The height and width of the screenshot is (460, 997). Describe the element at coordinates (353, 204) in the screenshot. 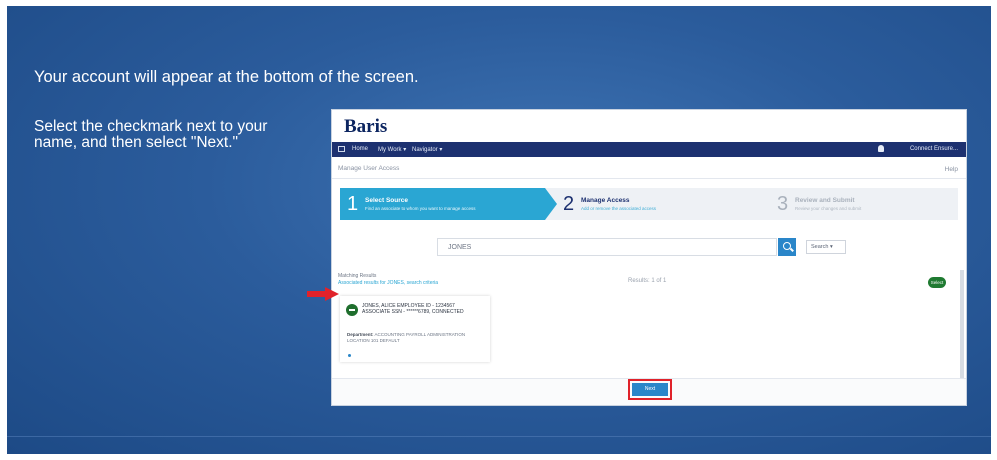

I see `step-number: 1` at that location.